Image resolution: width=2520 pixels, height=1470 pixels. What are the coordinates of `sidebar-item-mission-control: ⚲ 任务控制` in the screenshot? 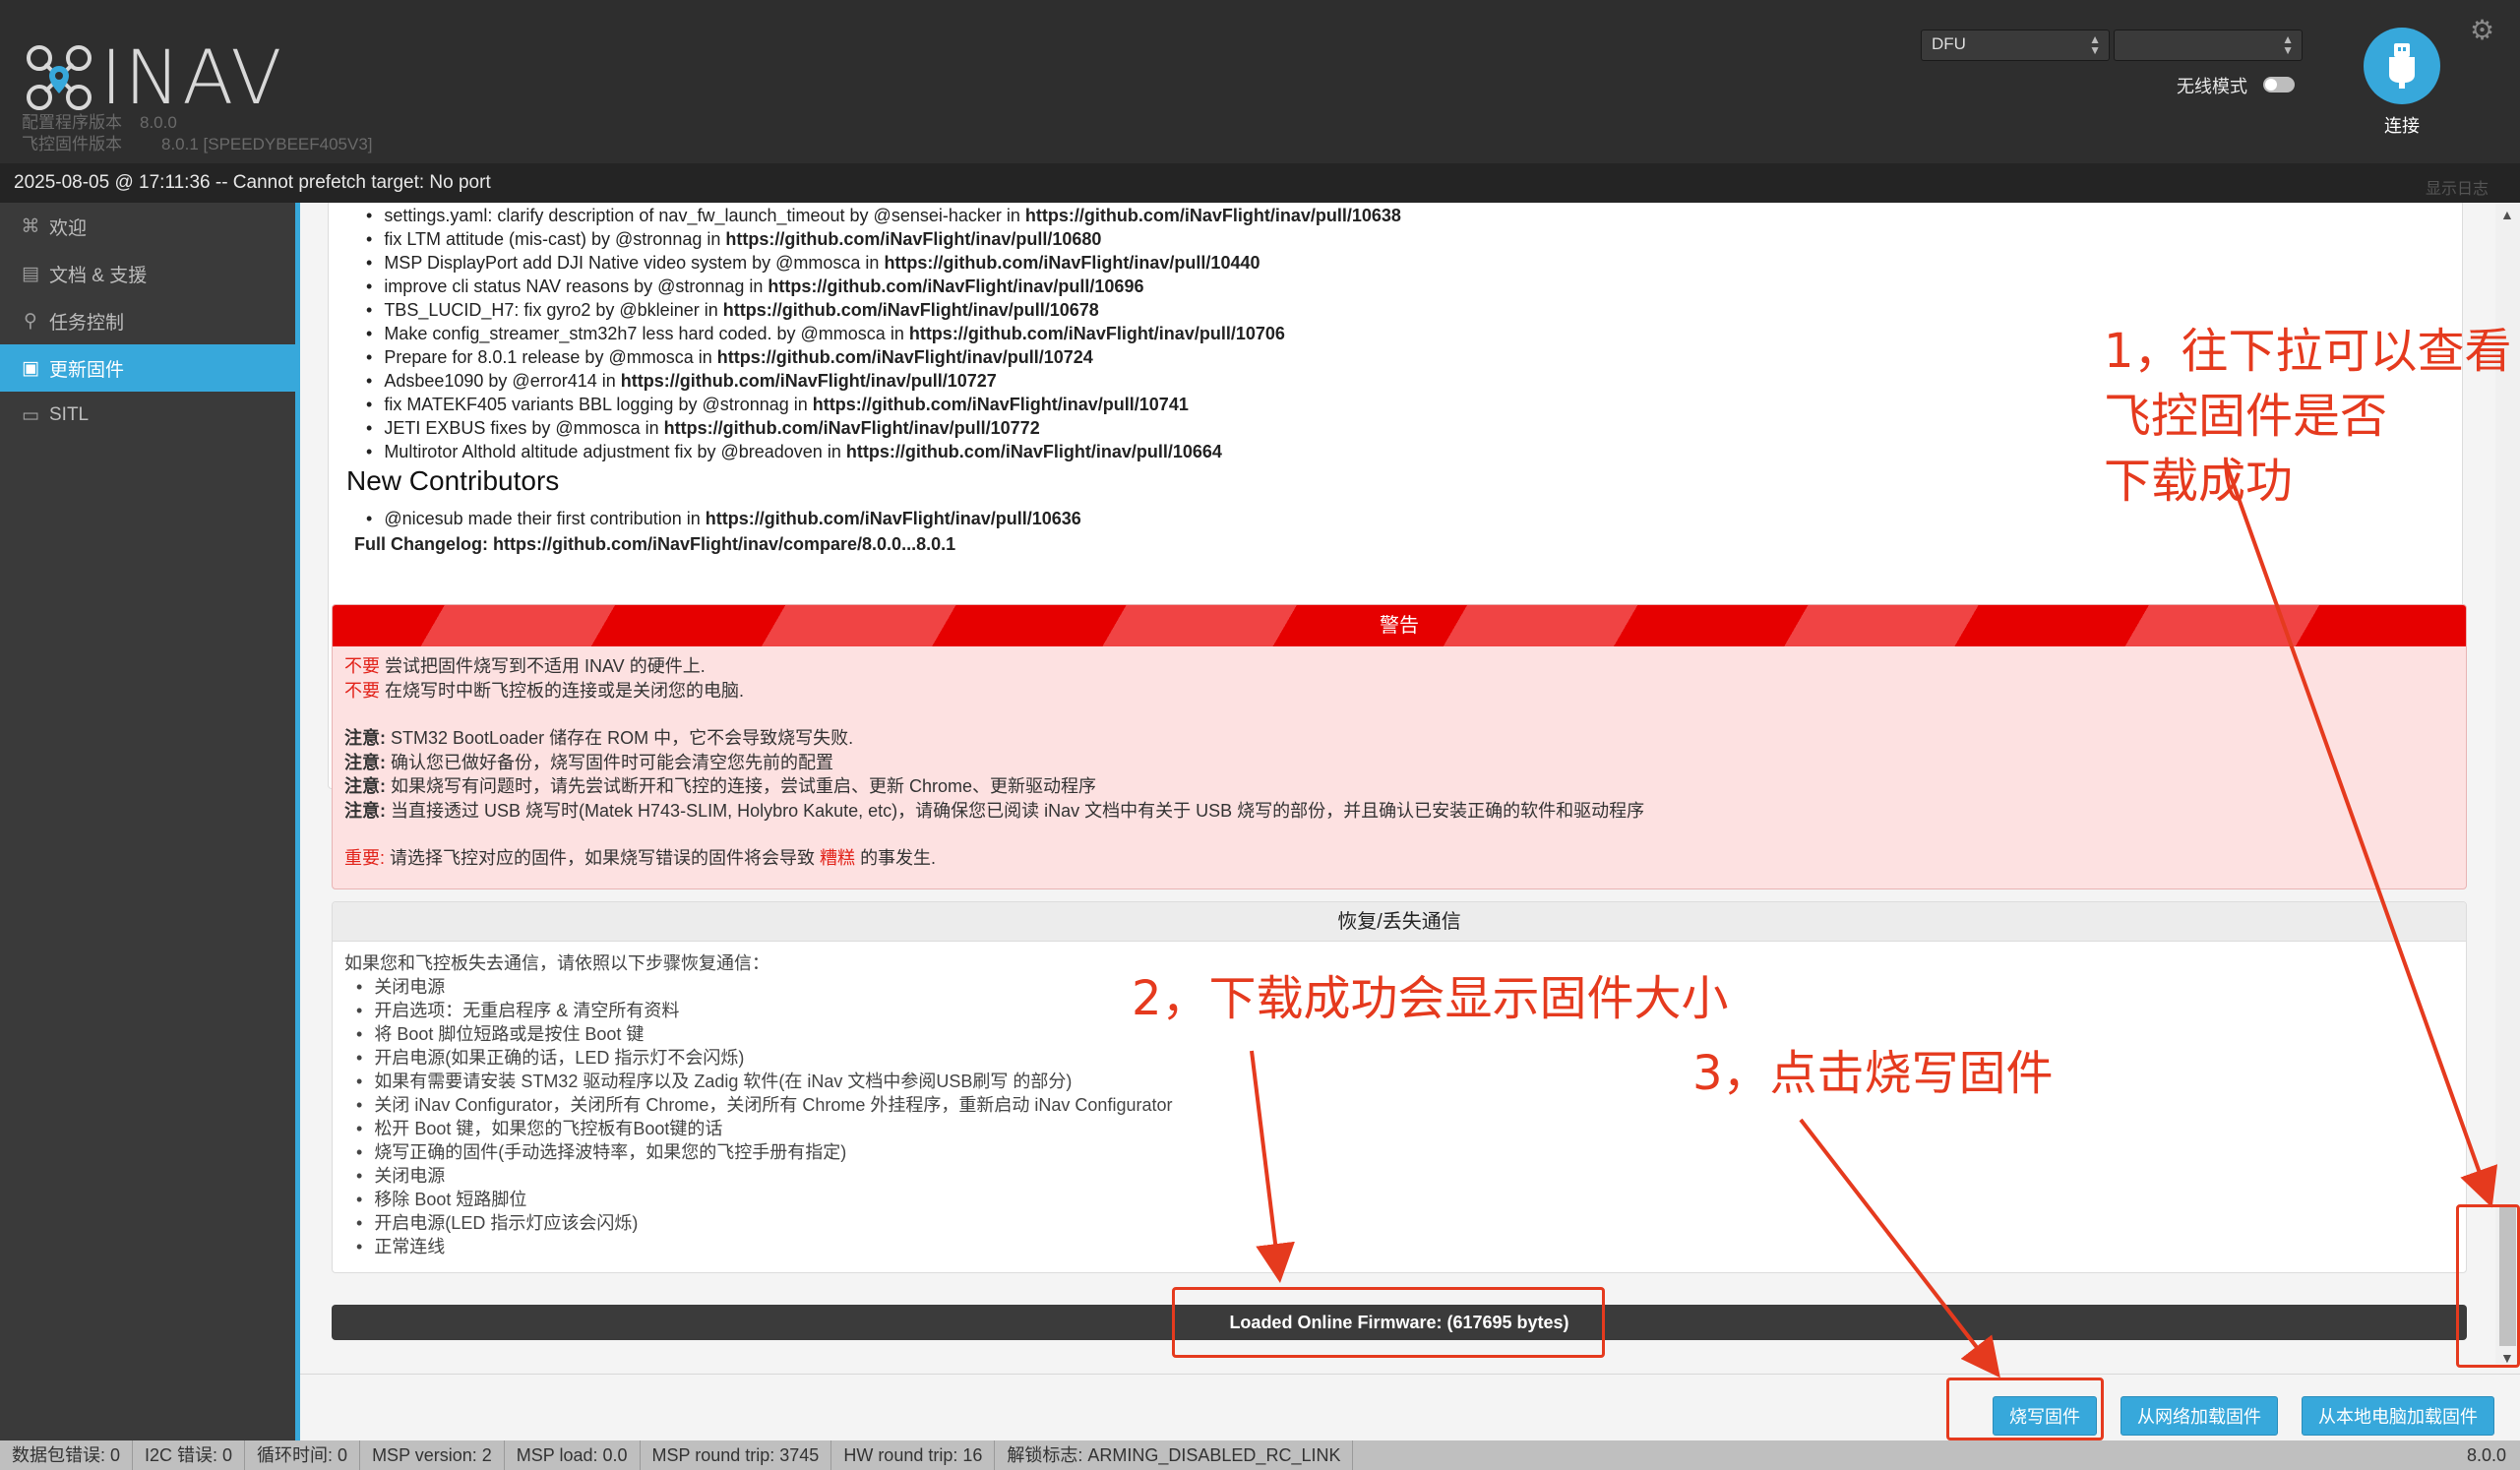 It's located at (147, 320).